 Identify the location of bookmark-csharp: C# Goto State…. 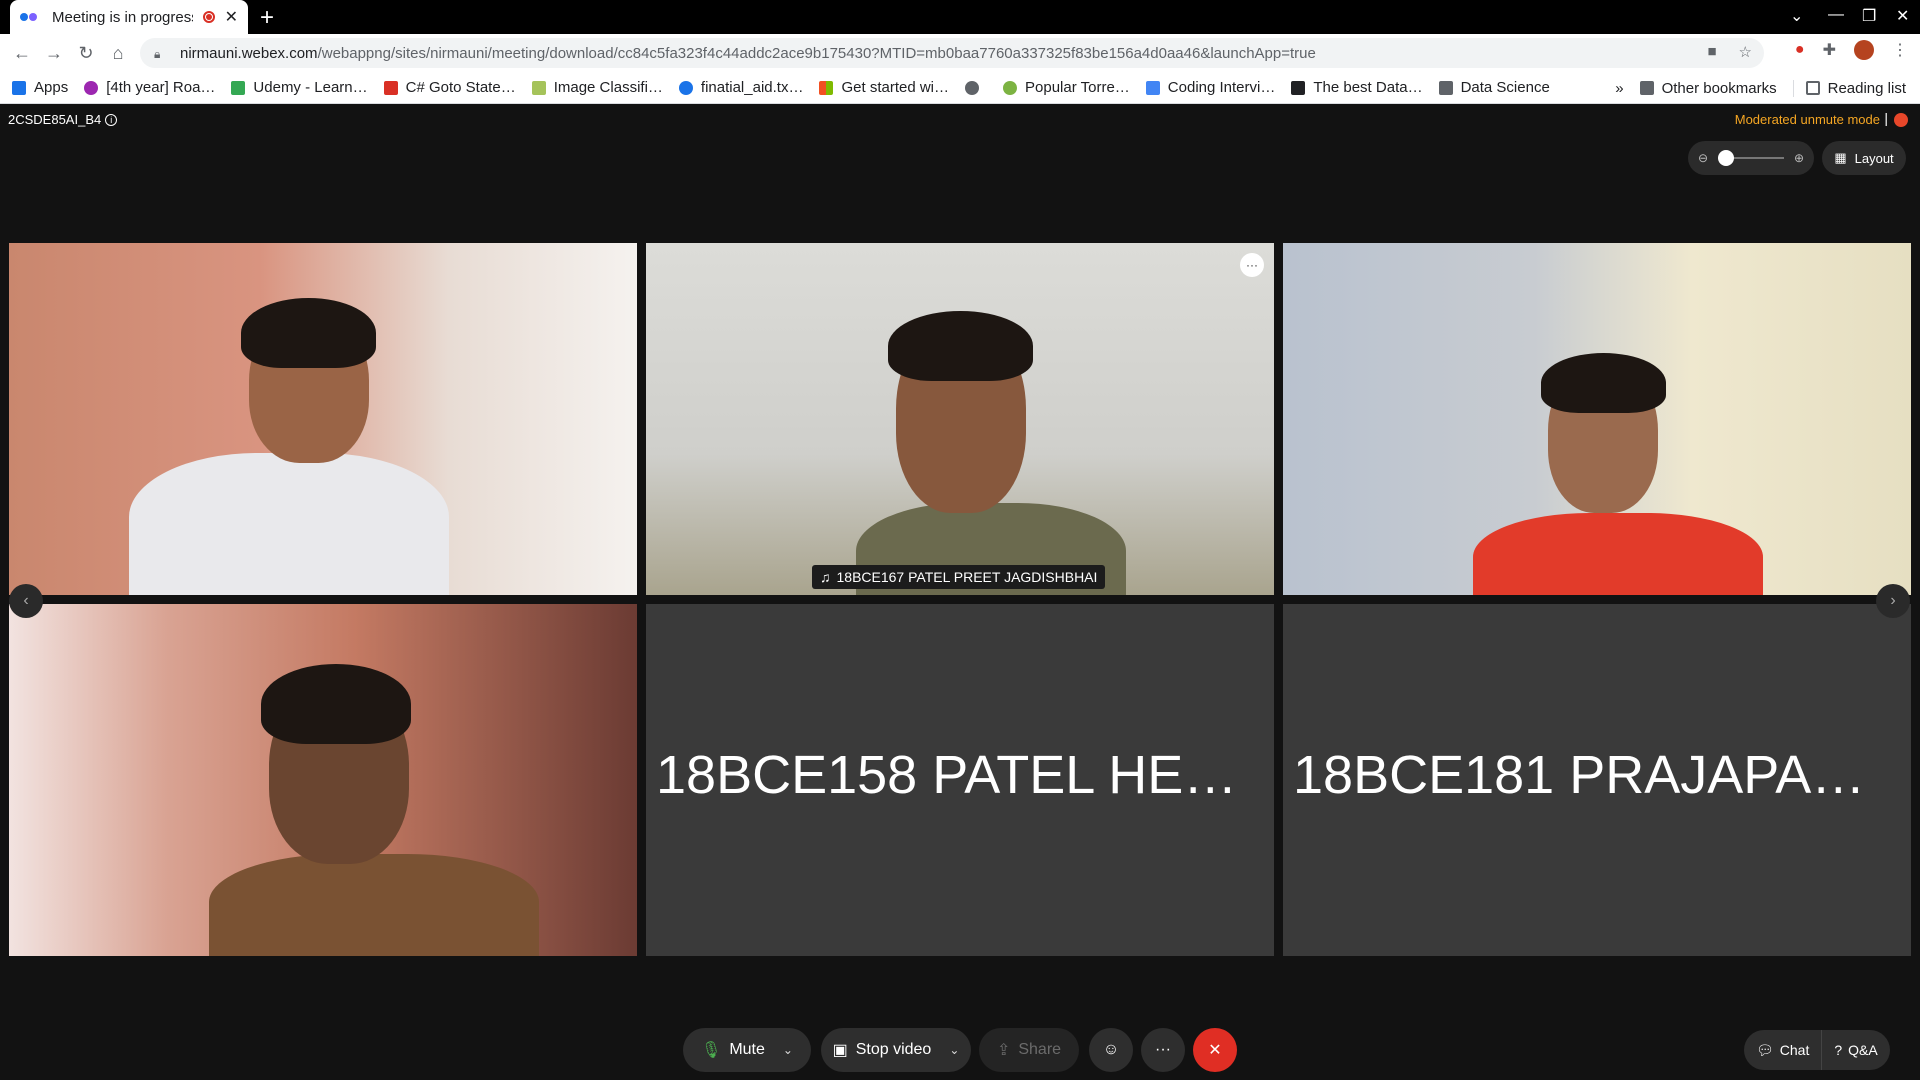
(449, 87).